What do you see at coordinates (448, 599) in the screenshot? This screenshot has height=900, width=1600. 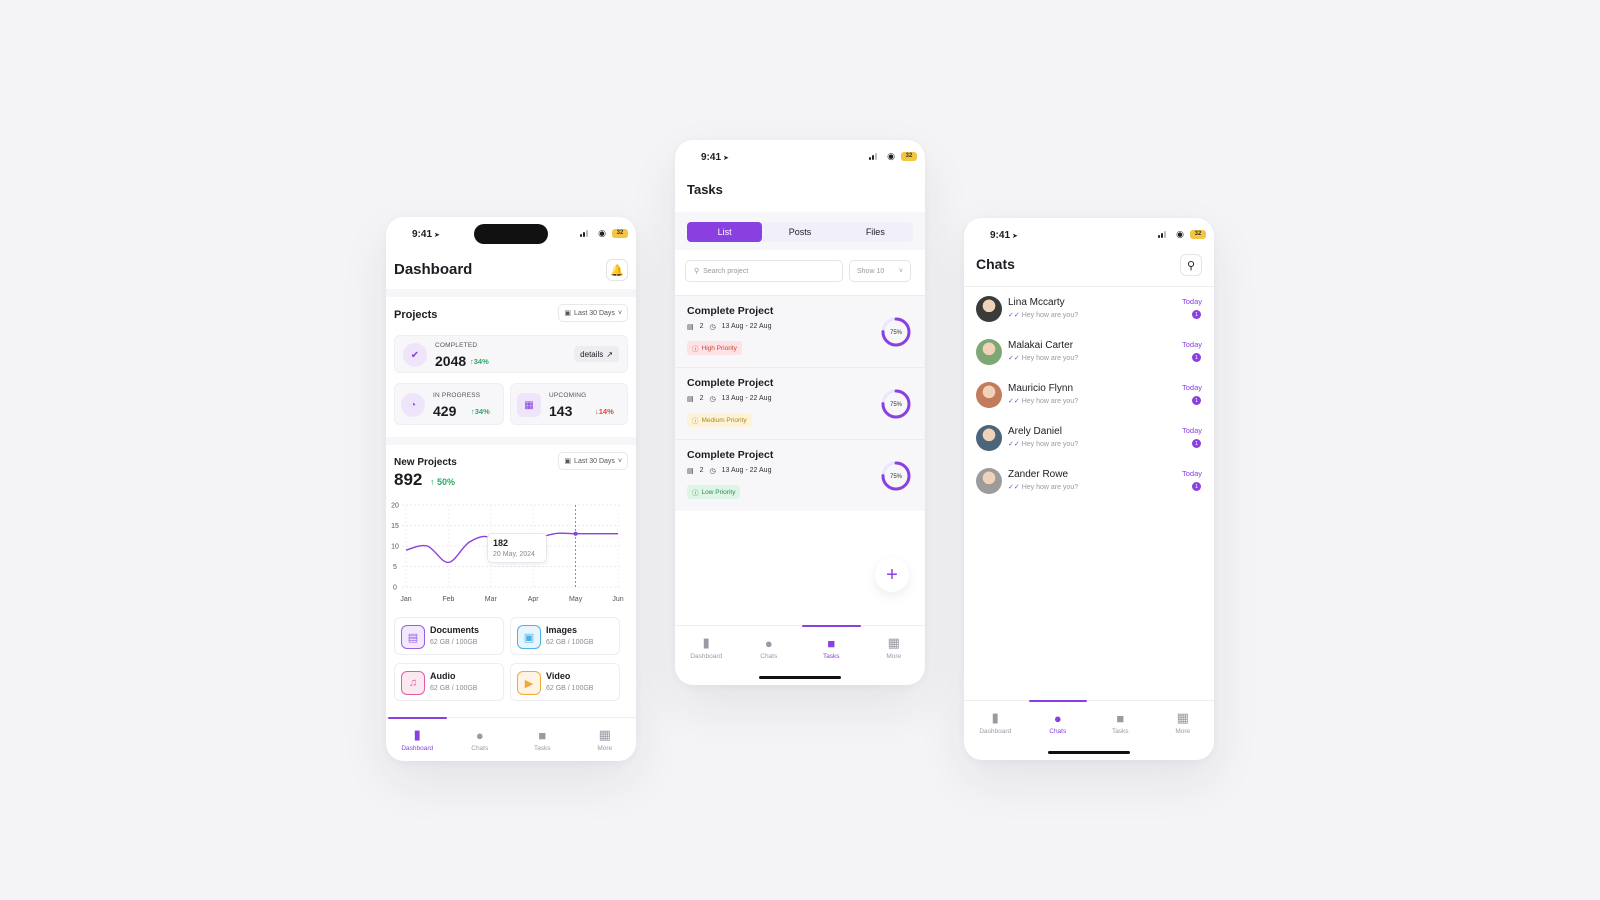 I see `x-tick-label: Feb` at bounding box center [448, 599].